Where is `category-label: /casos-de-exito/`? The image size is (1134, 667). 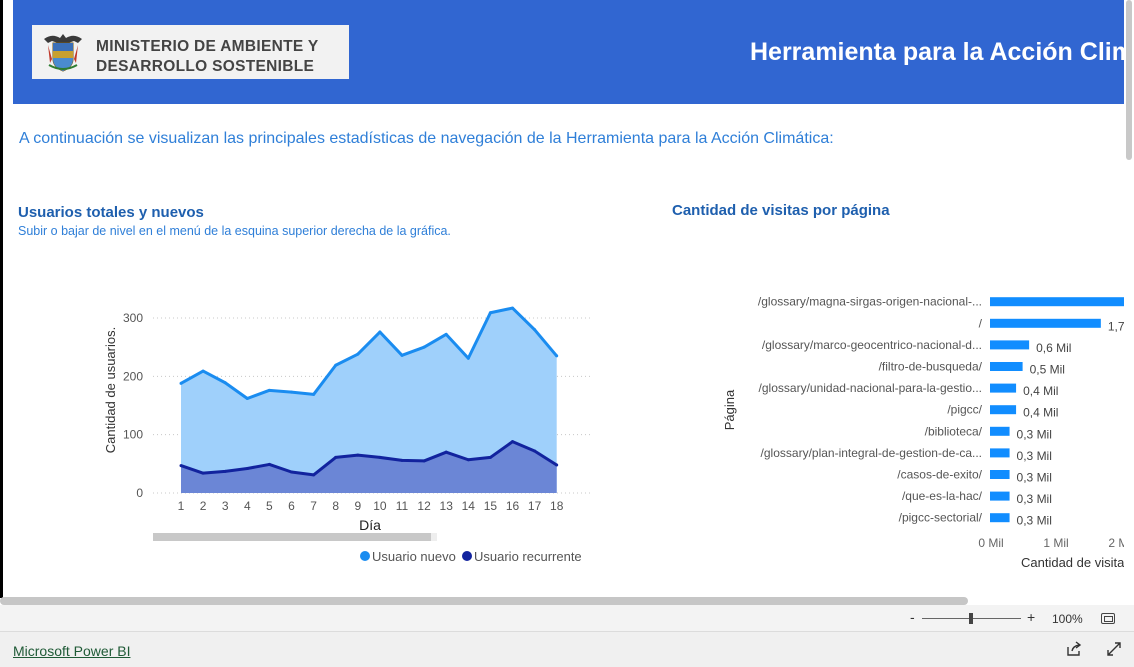 category-label: /casos-de-exito/ is located at coordinates (939, 475).